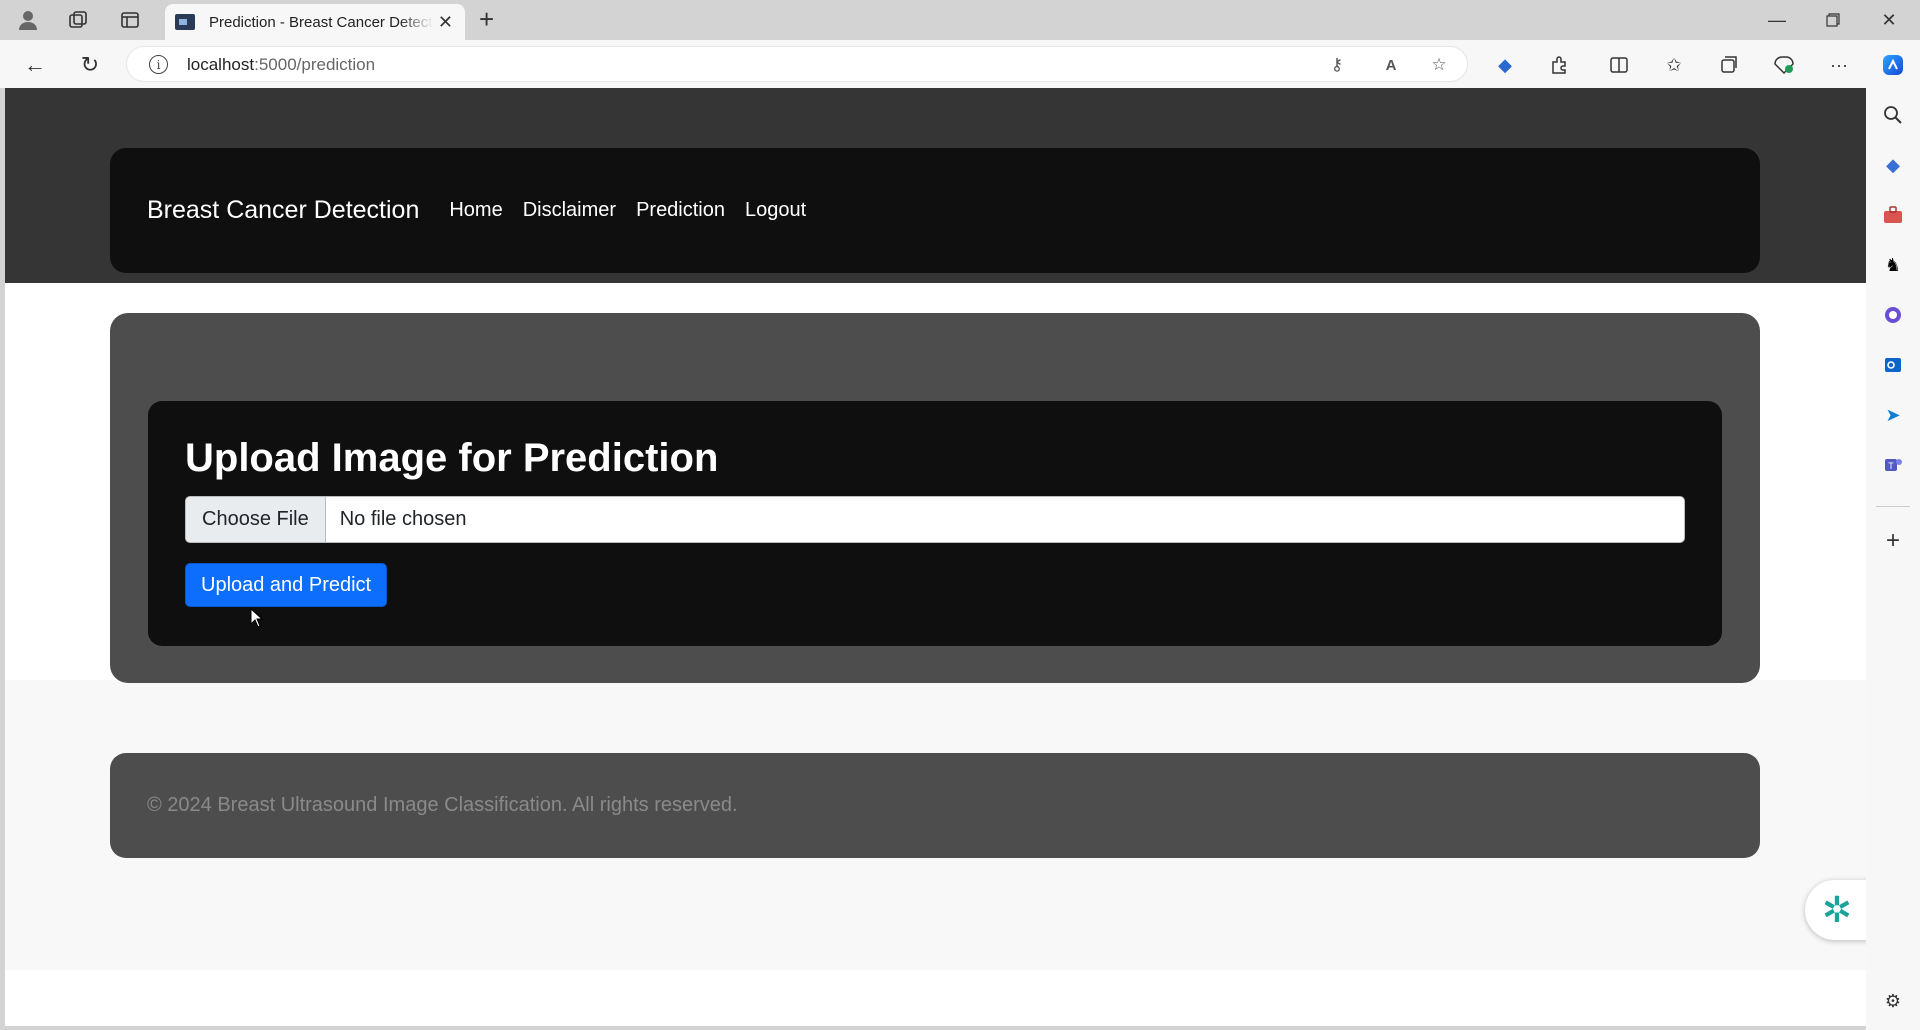 This screenshot has height=1030, width=1920. What do you see at coordinates (1893, 215) in the screenshot?
I see `tools-briefcase-icon` at bounding box center [1893, 215].